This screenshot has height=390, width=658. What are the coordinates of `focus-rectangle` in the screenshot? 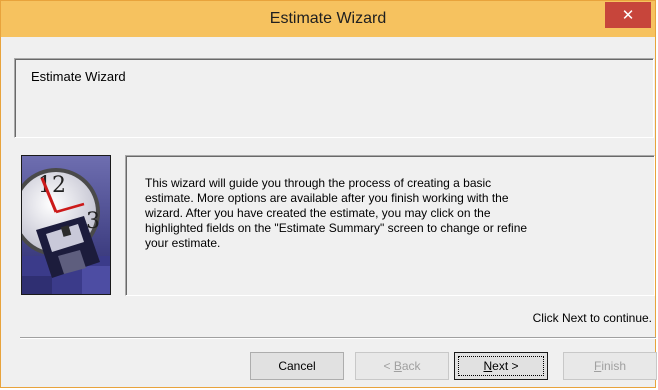 It's located at (501, 366).